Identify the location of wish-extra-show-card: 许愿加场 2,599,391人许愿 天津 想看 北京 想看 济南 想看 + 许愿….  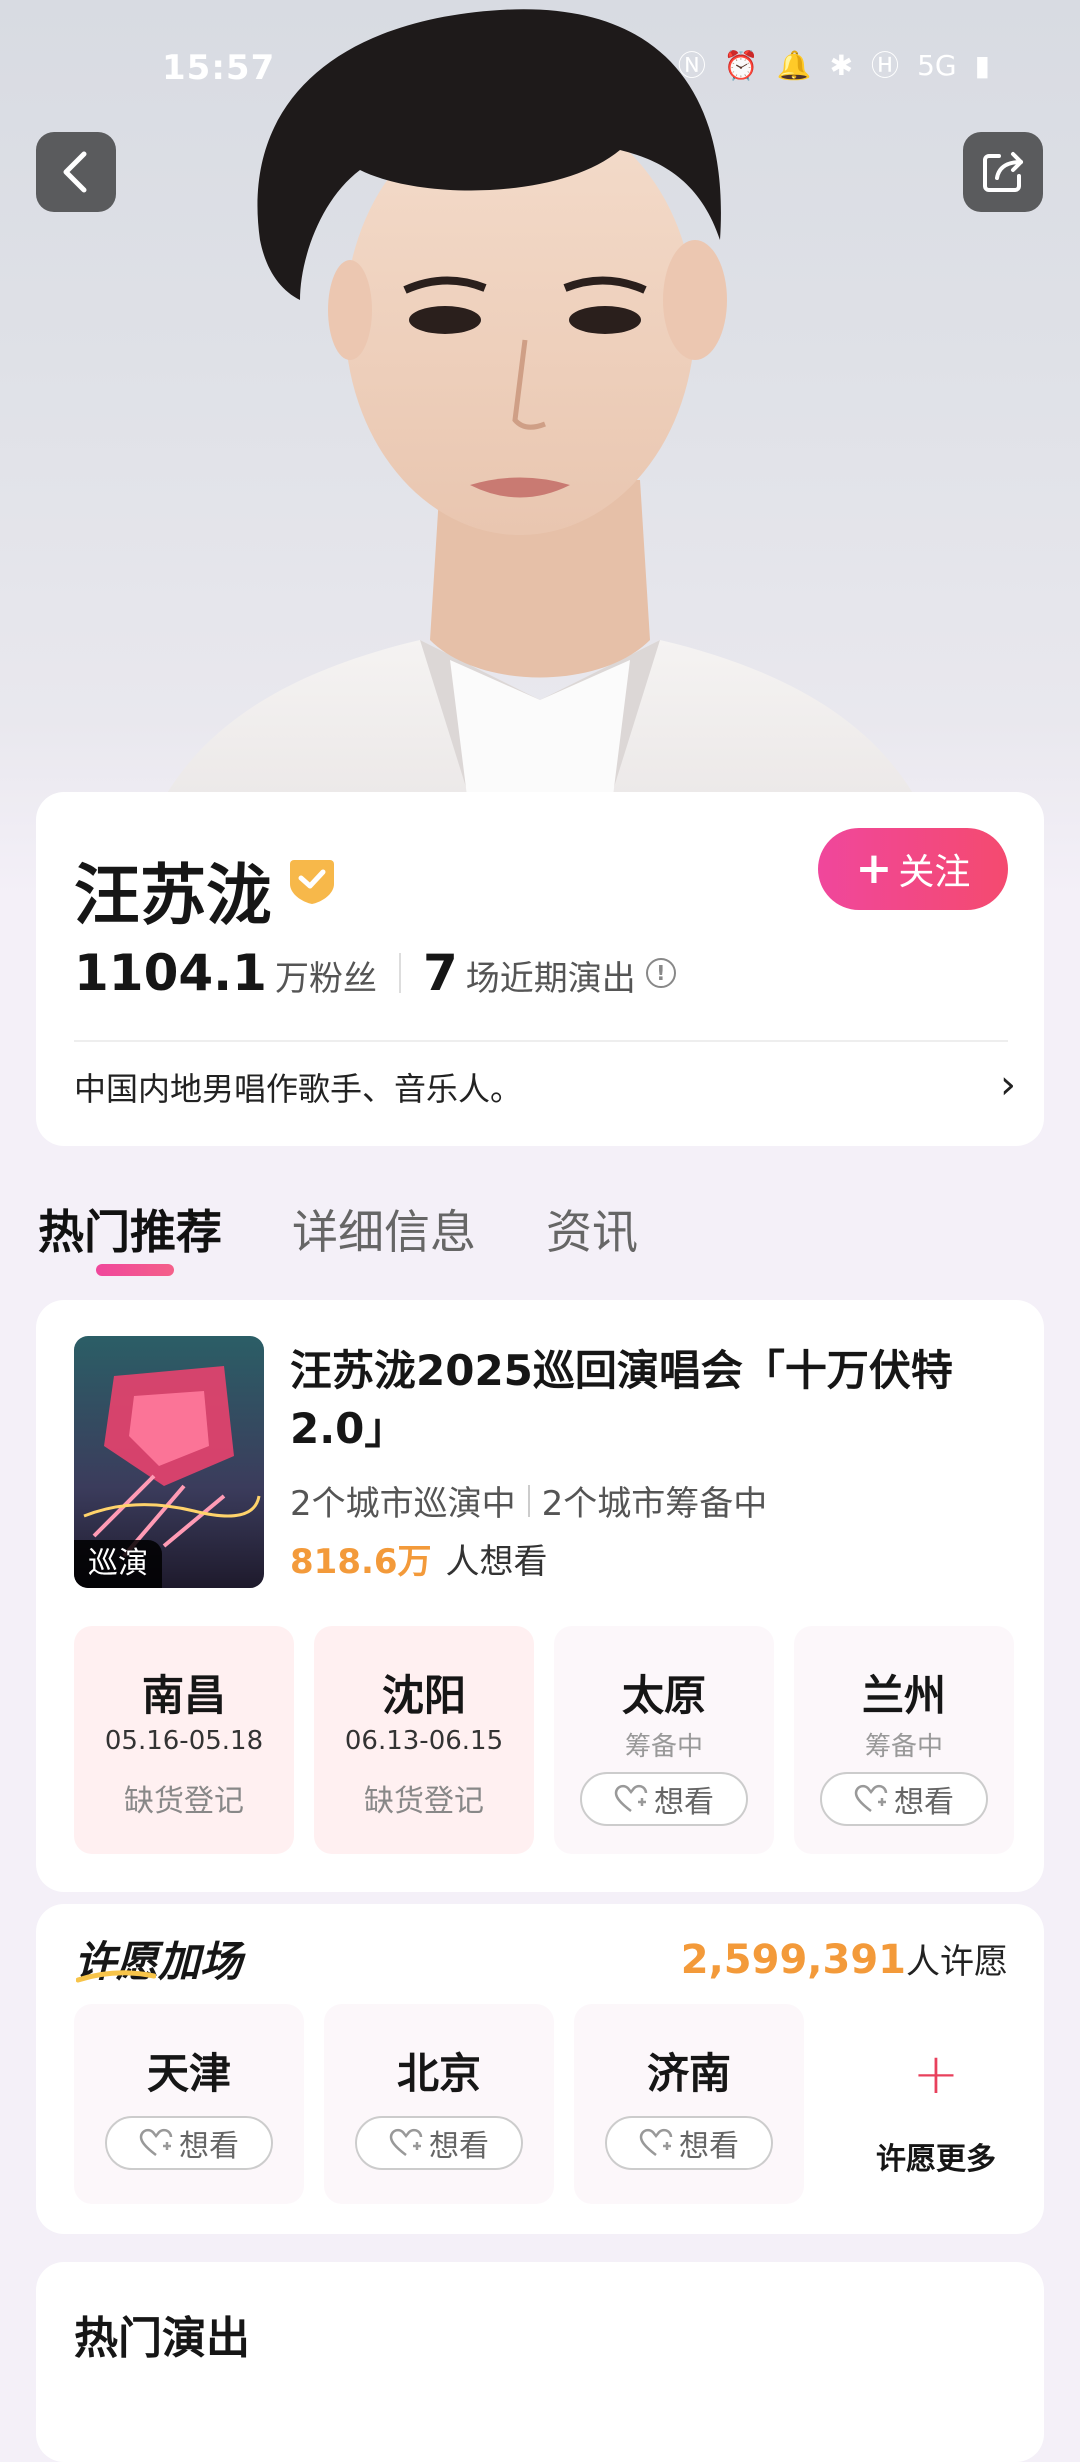
(540, 2069).